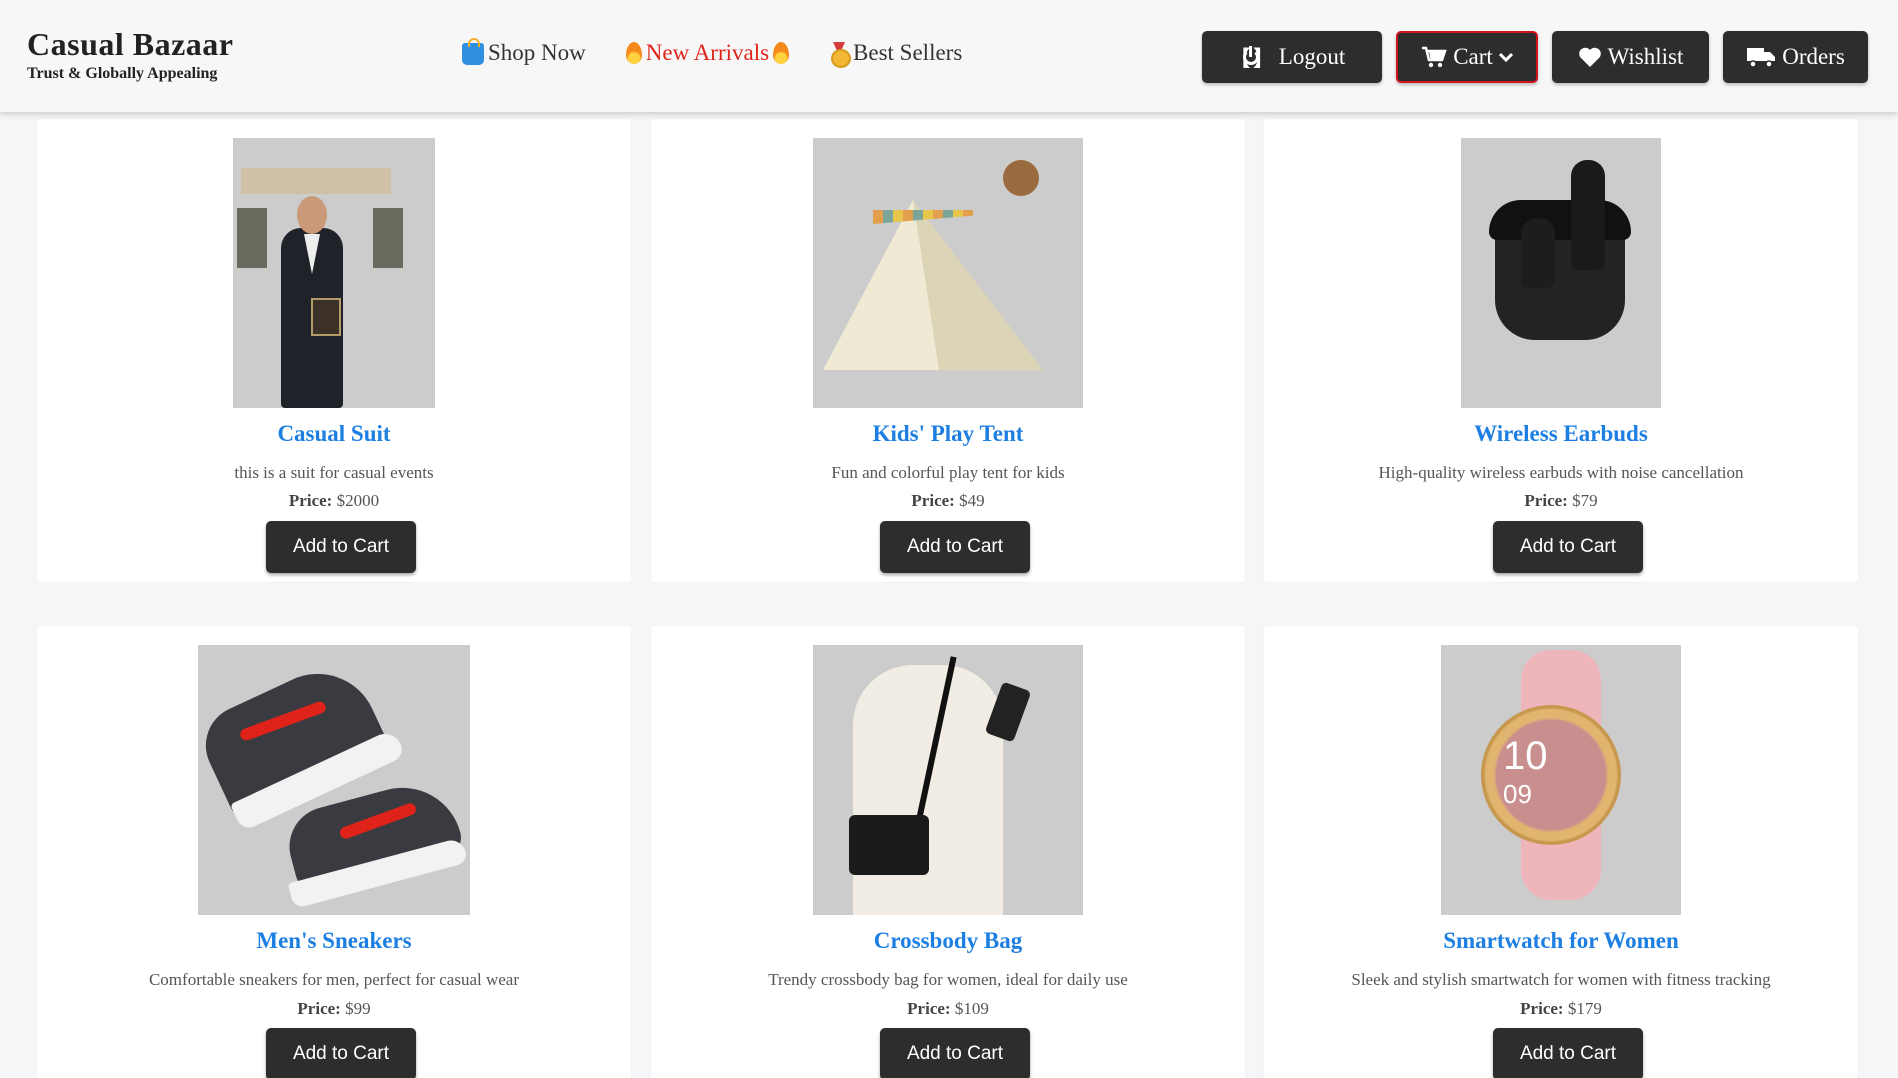  I want to click on wishlist-label: Wishlist, so click(1645, 56).